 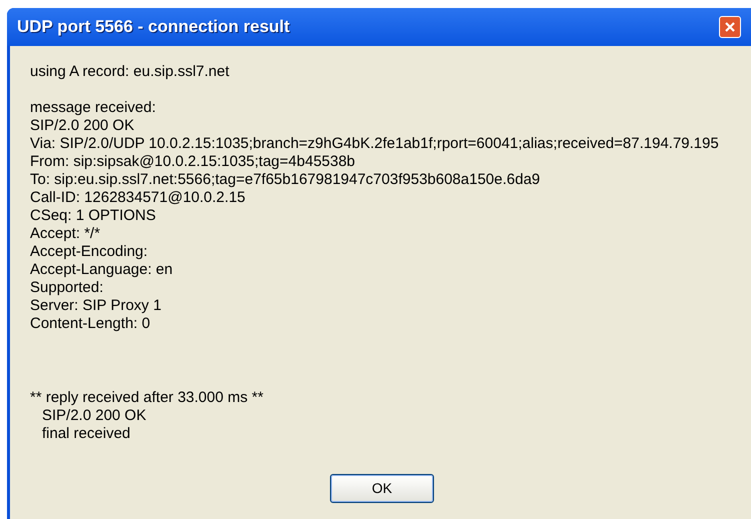 What do you see at coordinates (147, 398) in the screenshot?
I see `message-line: ** reply received after 33.000 ms **` at bounding box center [147, 398].